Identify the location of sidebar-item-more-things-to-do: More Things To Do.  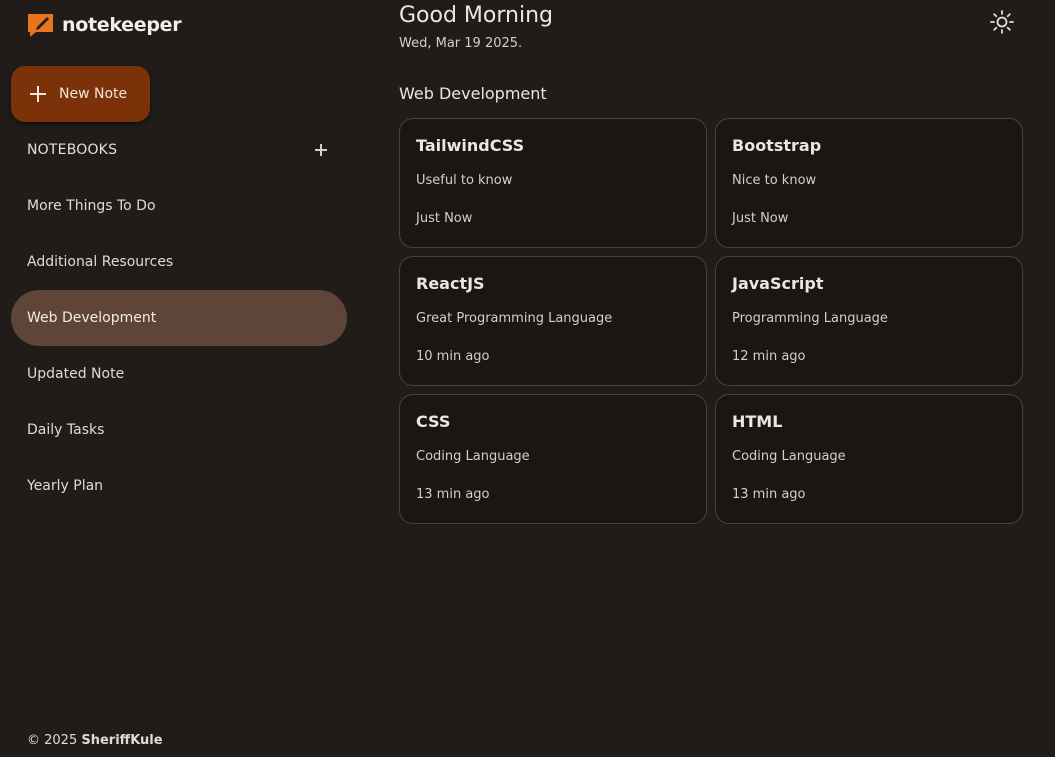
(179, 206).